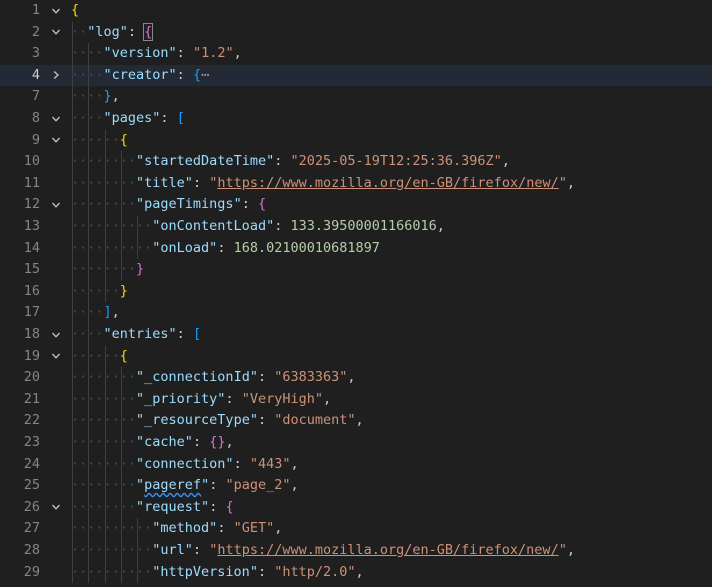 Image resolution: width=712 pixels, height=587 pixels. I want to click on json-key: "_priority", so click(181, 398).